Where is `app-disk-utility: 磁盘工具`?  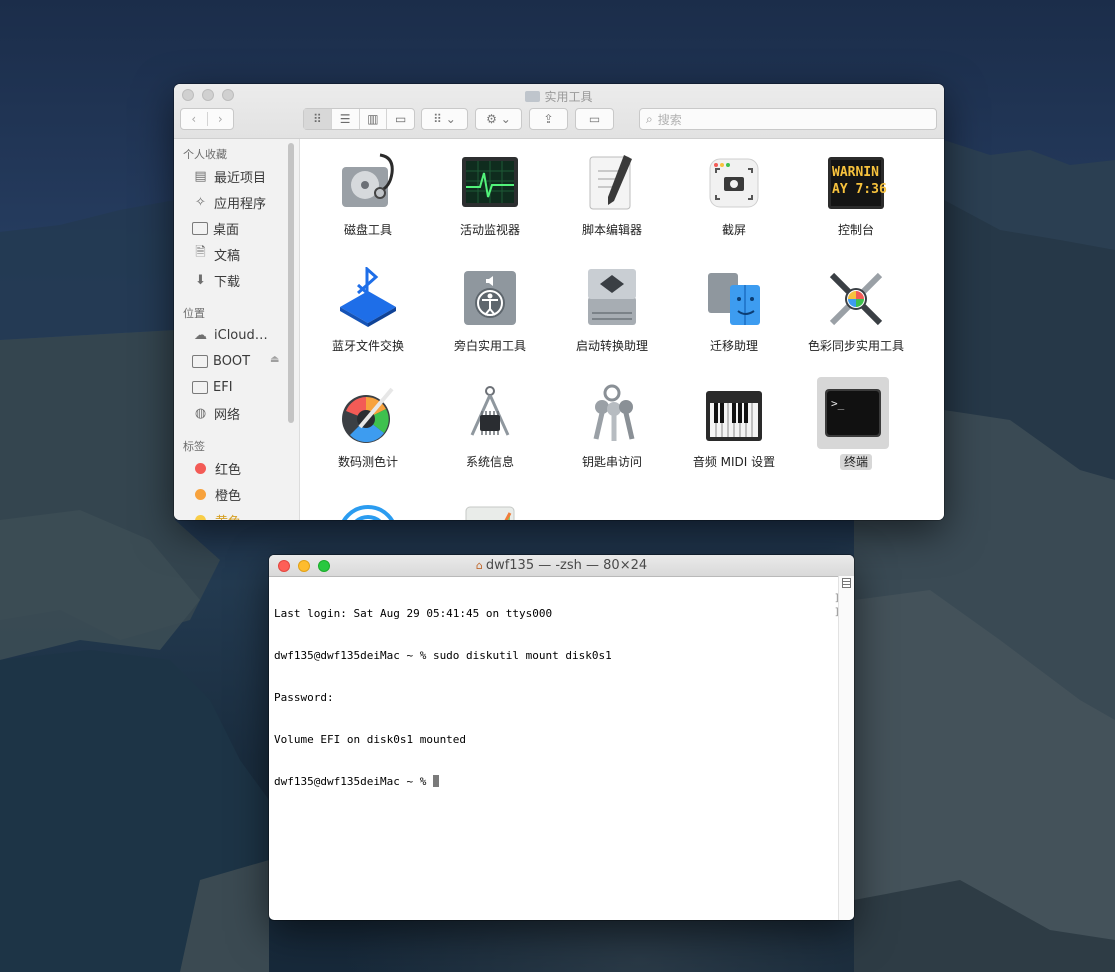 app-disk-utility: 磁盘工具 is located at coordinates (368, 205).